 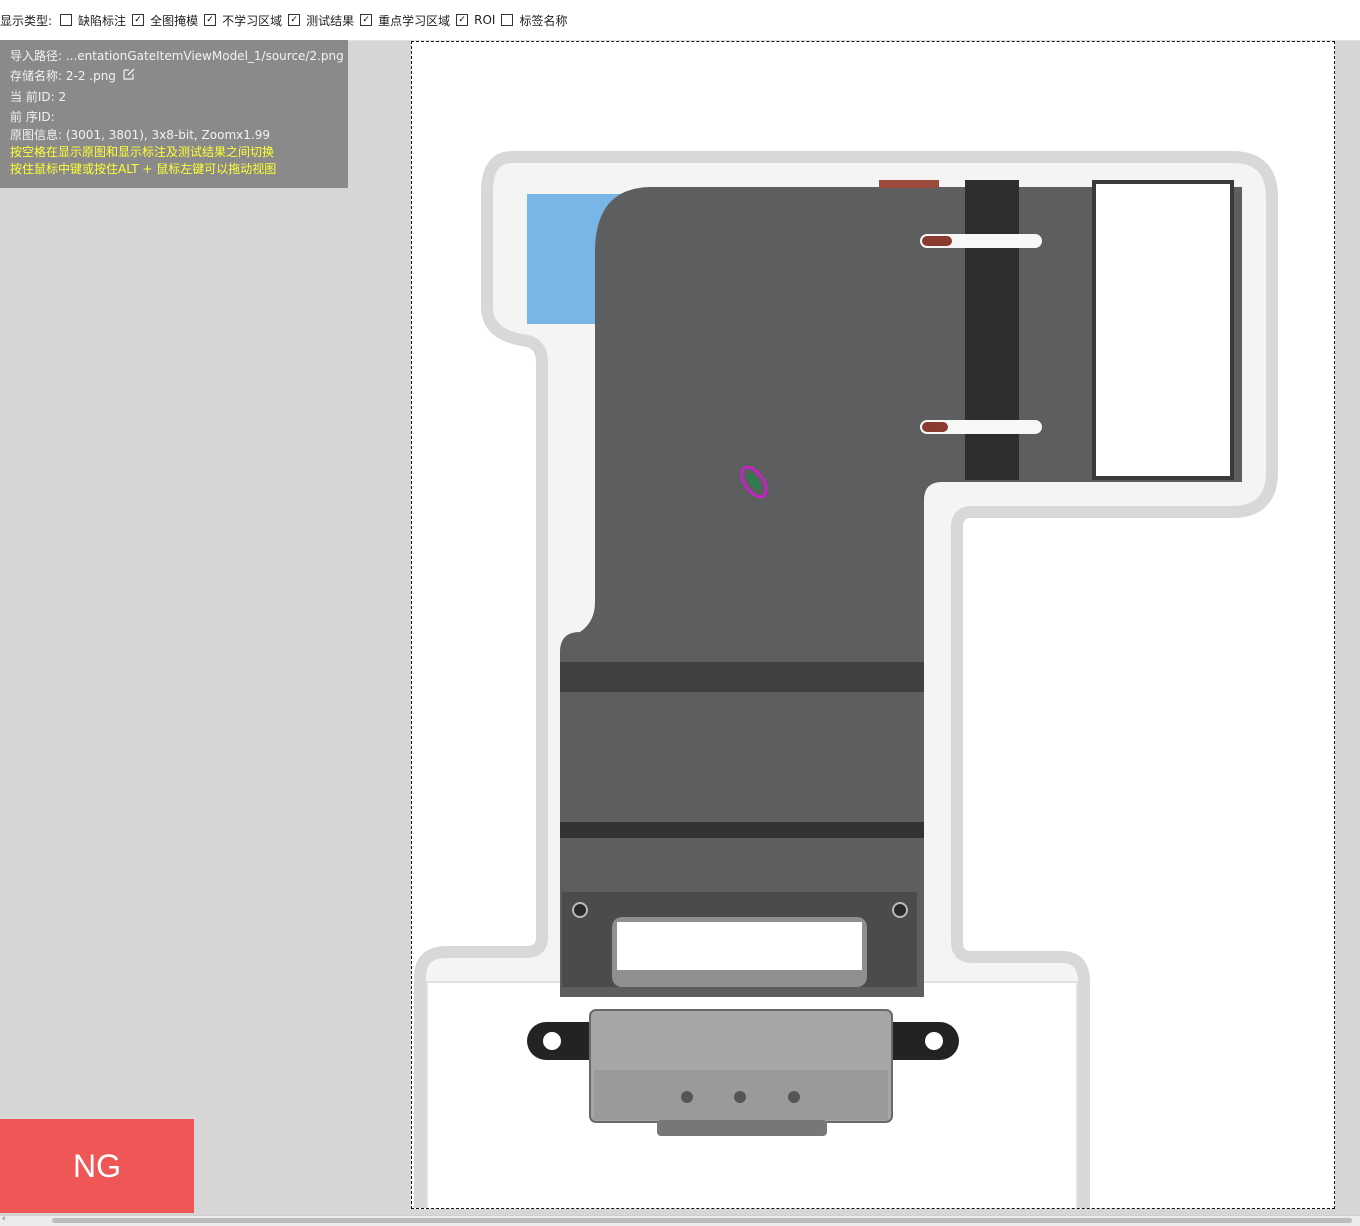 What do you see at coordinates (97, 1166) in the screenshot?
I see `result-badge-ng: NG` at bounding box center [97, 1166].